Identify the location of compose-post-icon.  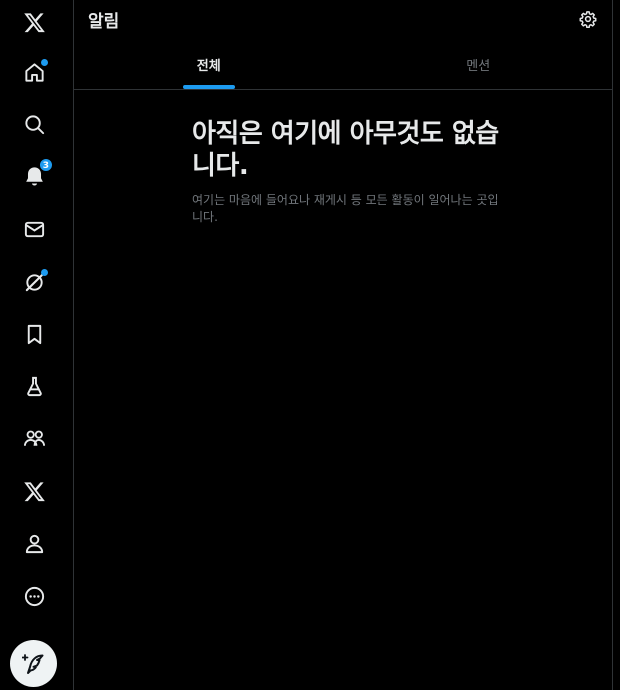
(32, 663).